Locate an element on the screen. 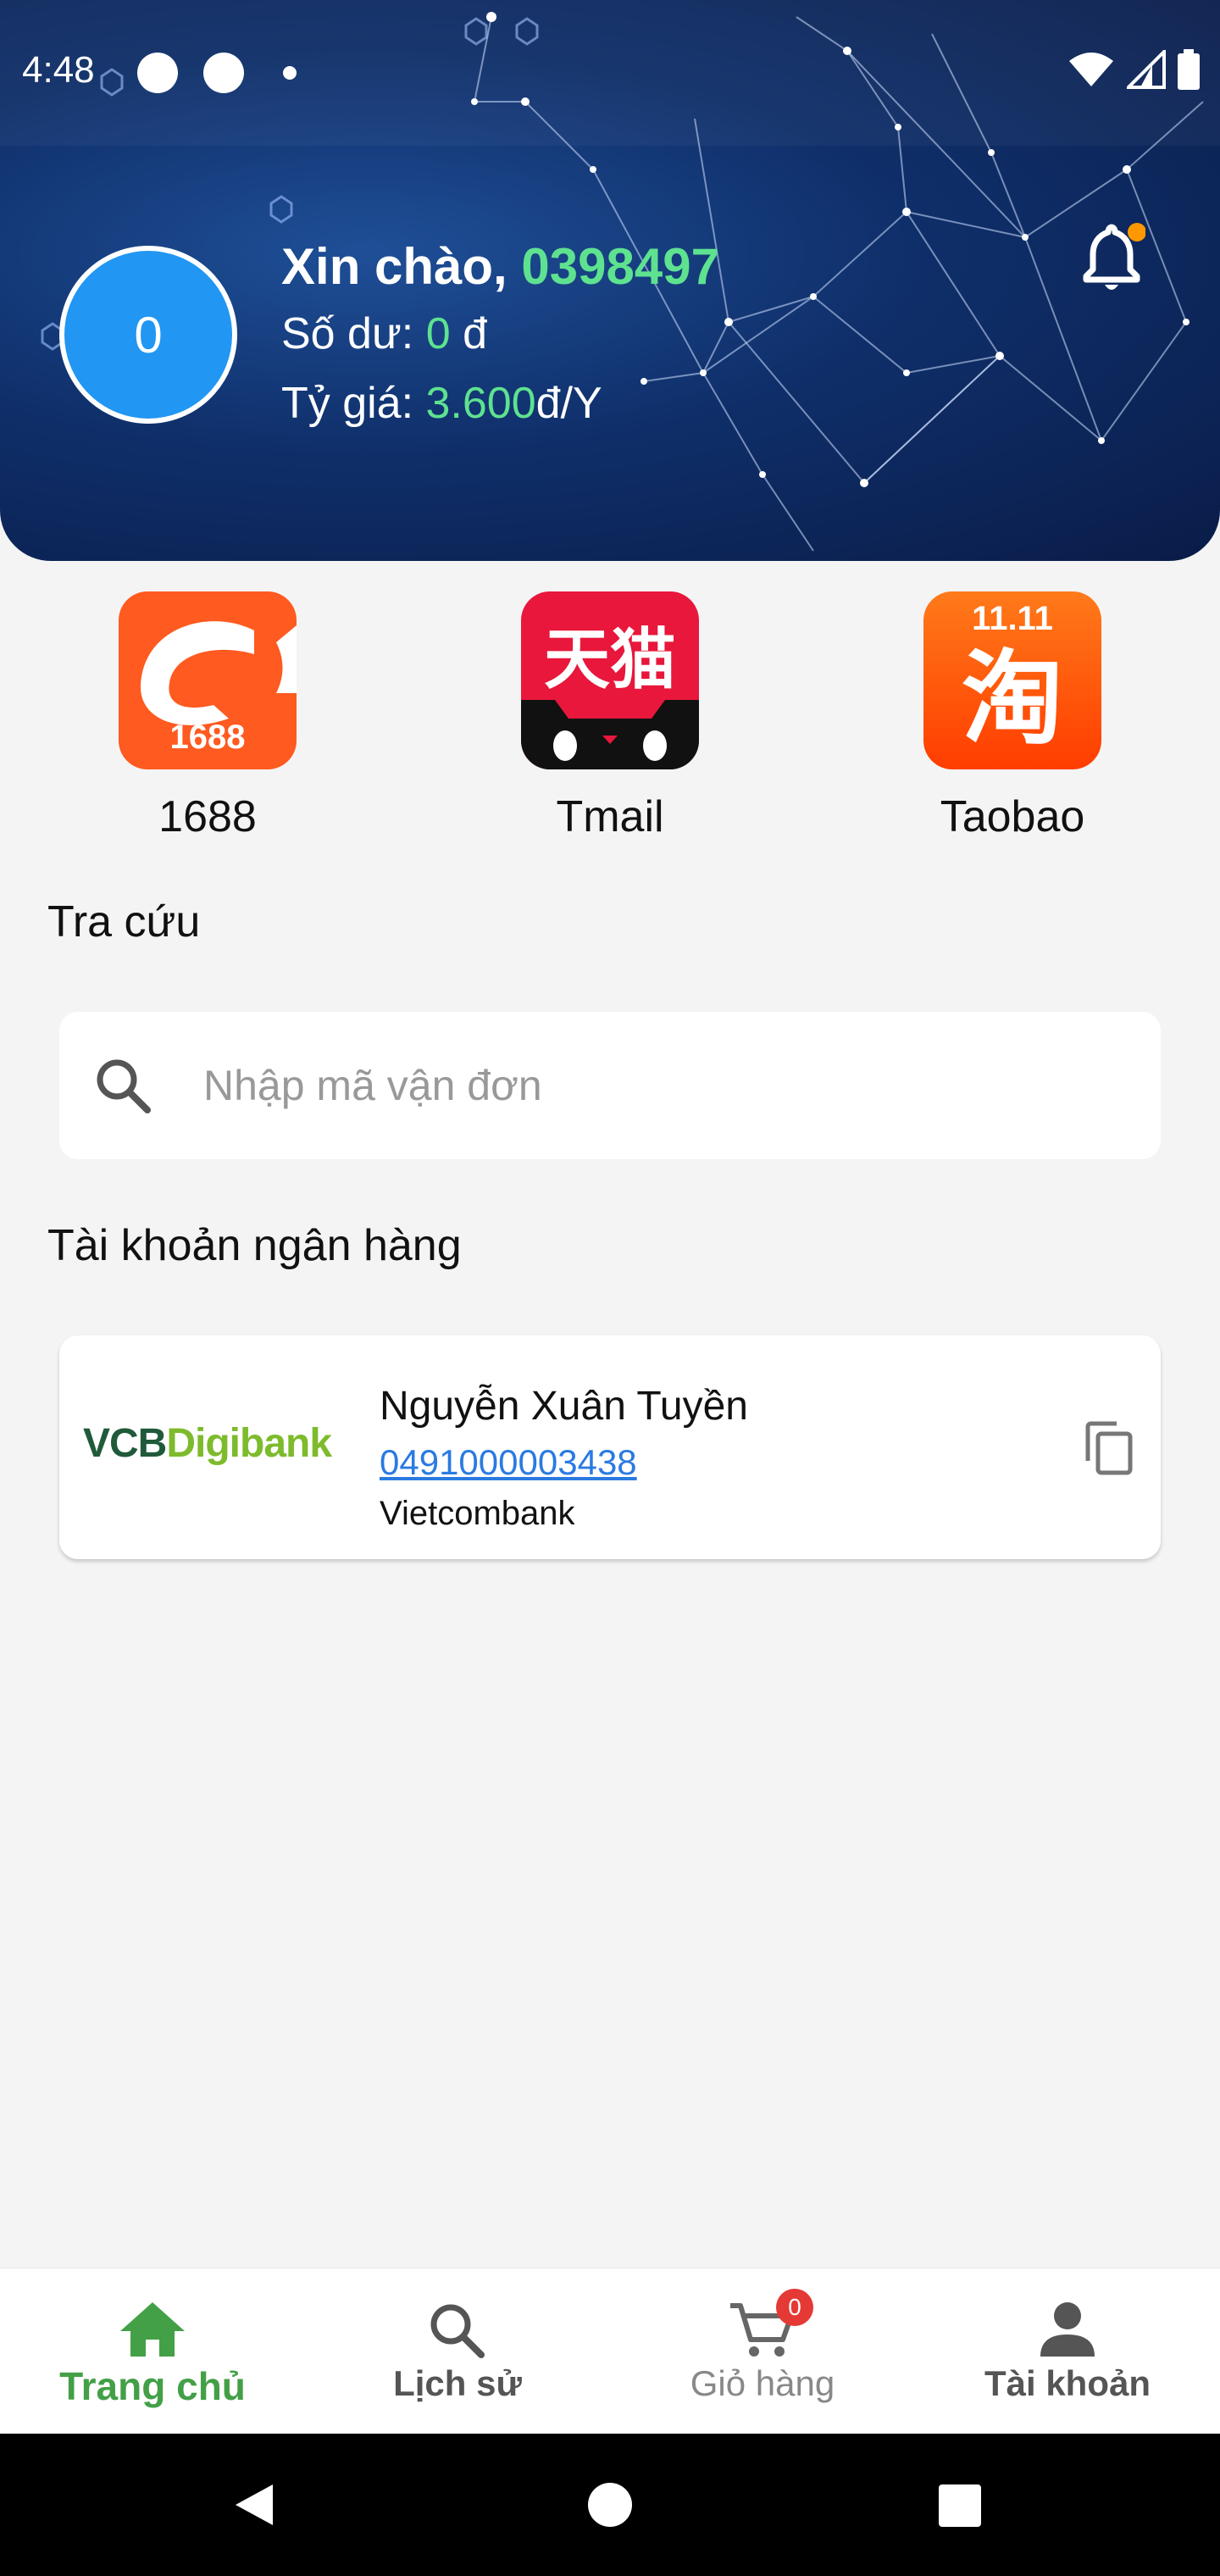 The image size is (1220, 2576). nav-home: Trang chủ is located at coordinates (152, 2351).